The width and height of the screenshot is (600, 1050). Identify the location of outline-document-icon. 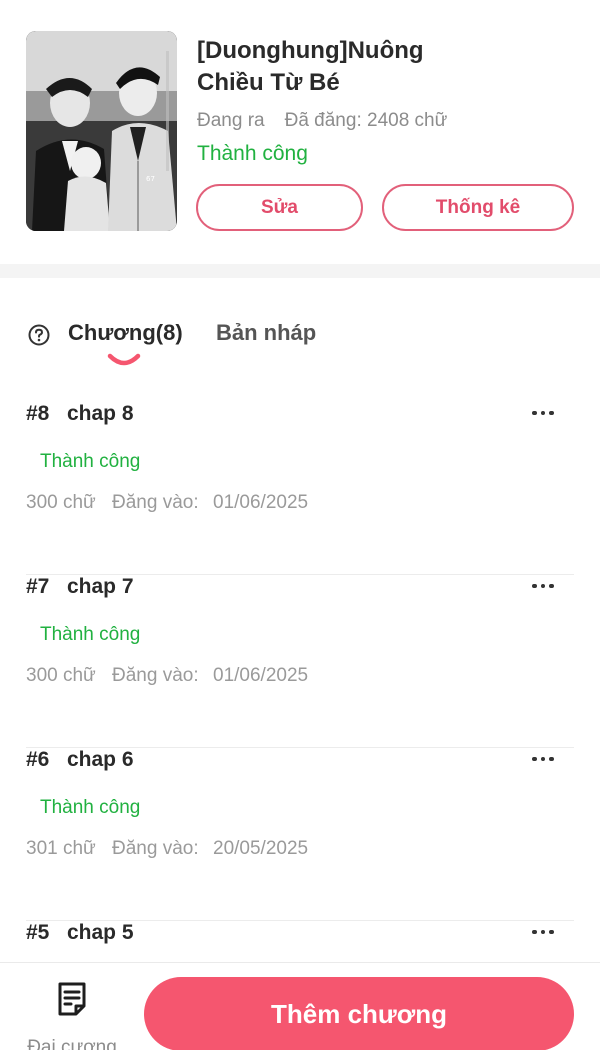
(72, 999).